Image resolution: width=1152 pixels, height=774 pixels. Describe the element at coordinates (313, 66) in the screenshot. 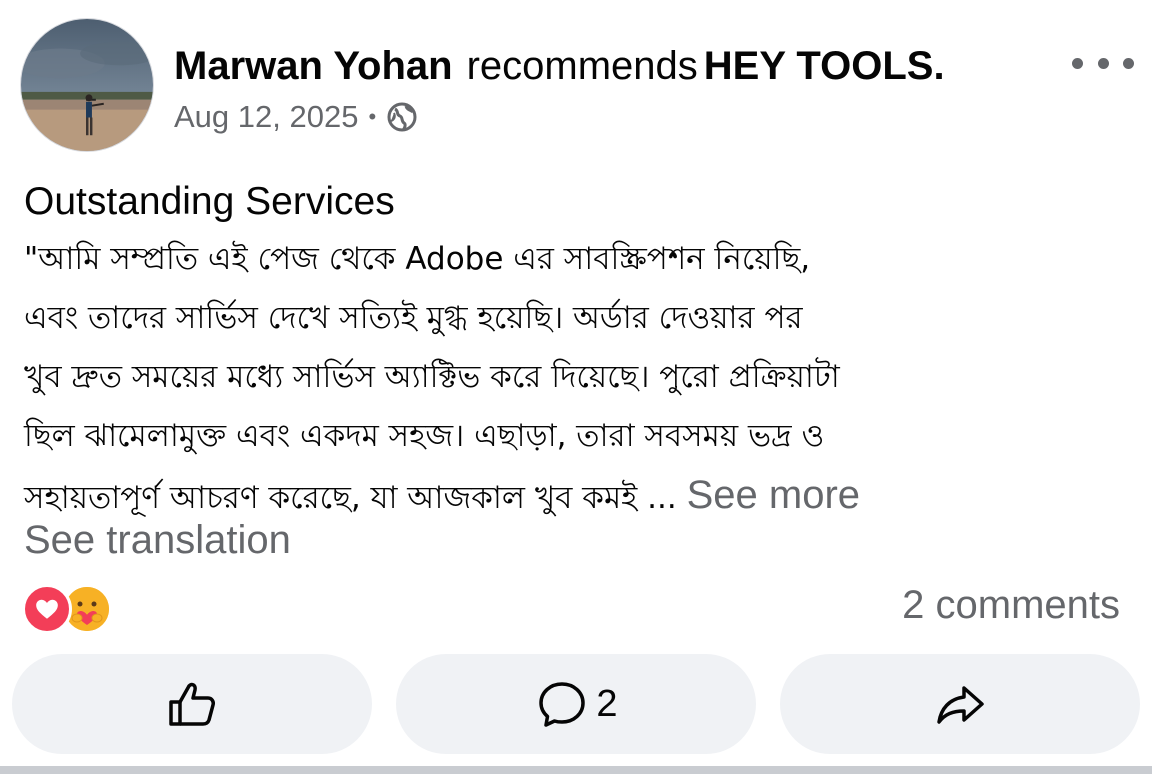

I see `author-name: Marwan Yohan` at that location.